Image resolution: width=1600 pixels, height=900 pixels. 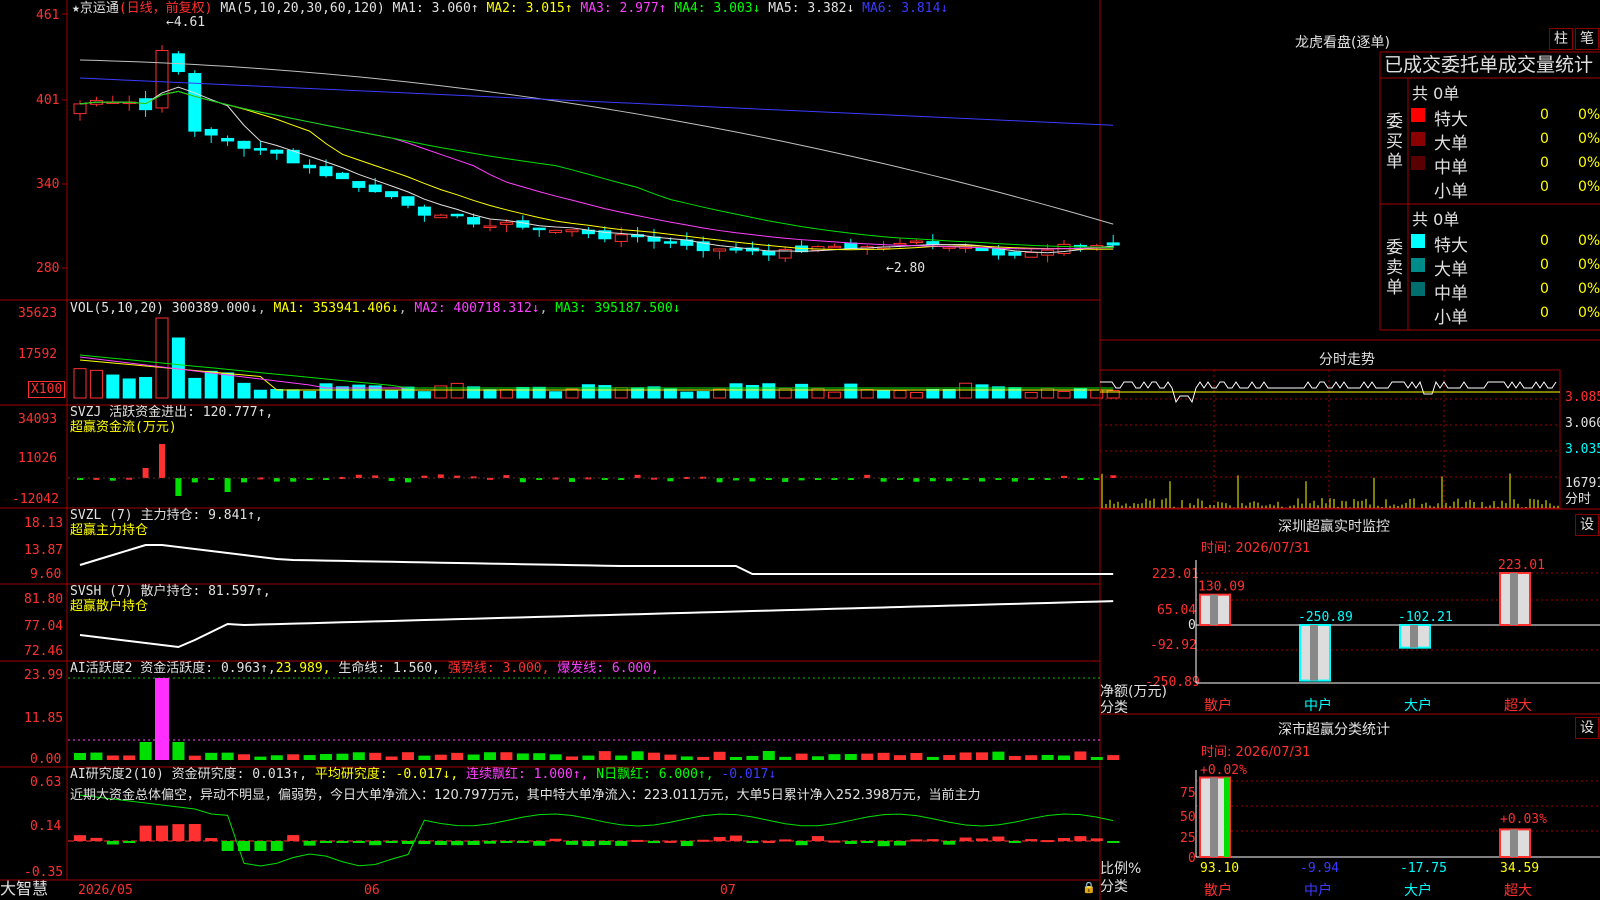 I want to click on sell-orders-label: 委卖单, so click(x=1394, y=268).